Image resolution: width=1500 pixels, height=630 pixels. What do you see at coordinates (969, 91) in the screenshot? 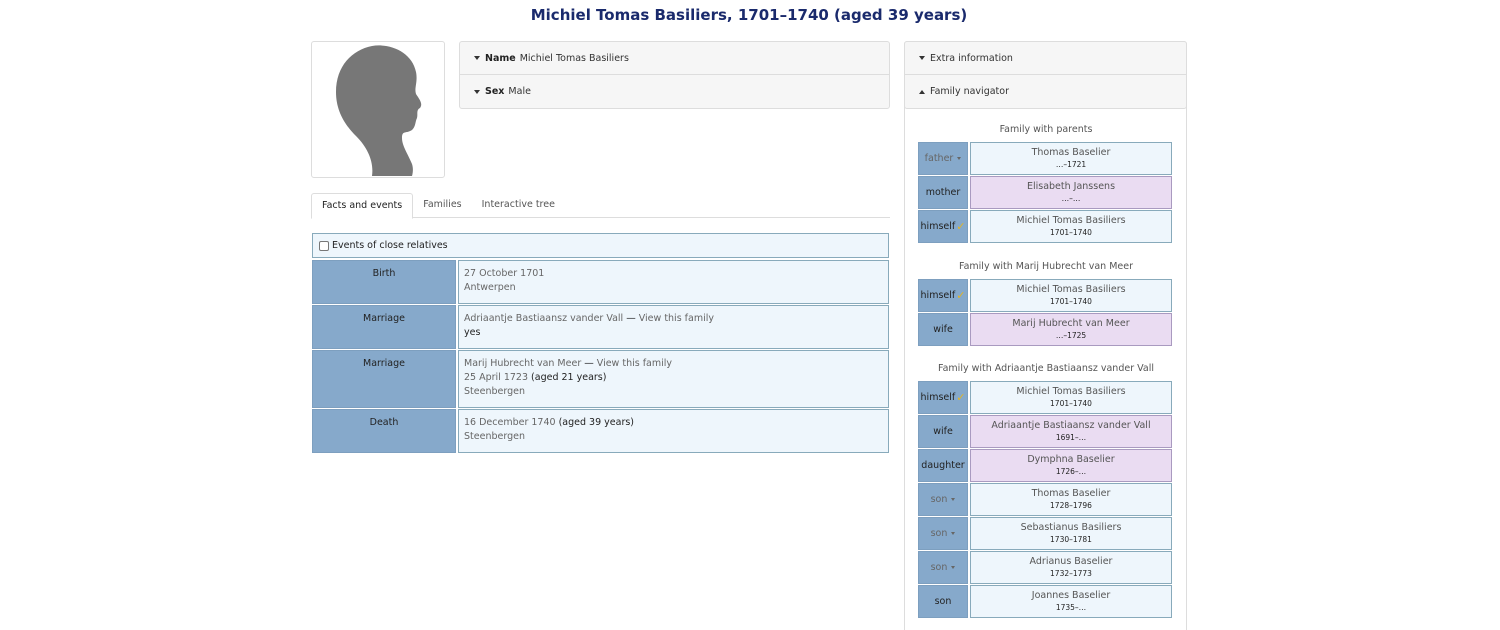
I see `family-navigator-label: Family navigator` at bounding box center [969, 91].